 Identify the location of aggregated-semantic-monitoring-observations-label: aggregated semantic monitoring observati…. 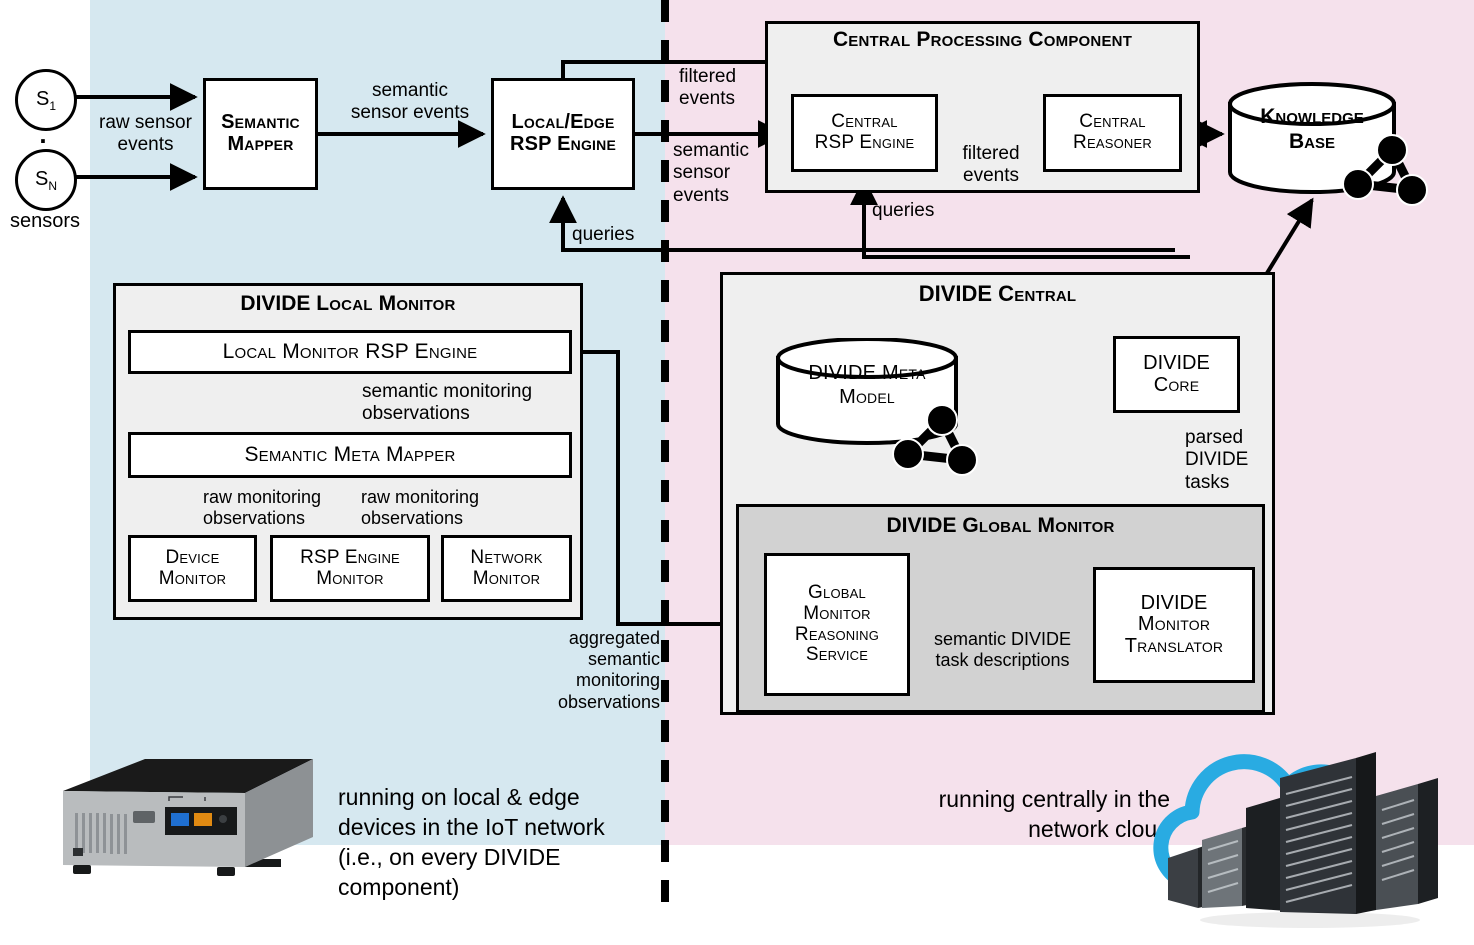
(608, 670).